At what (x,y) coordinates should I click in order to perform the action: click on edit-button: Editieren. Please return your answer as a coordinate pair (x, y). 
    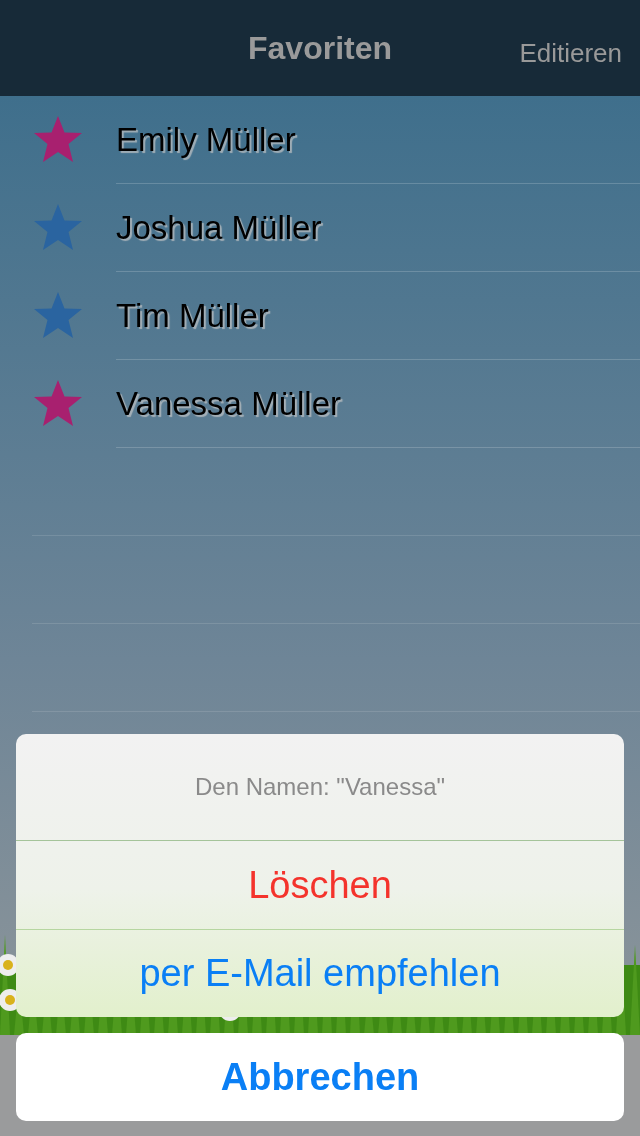
    Looking at the image, I should click on (570, 53).